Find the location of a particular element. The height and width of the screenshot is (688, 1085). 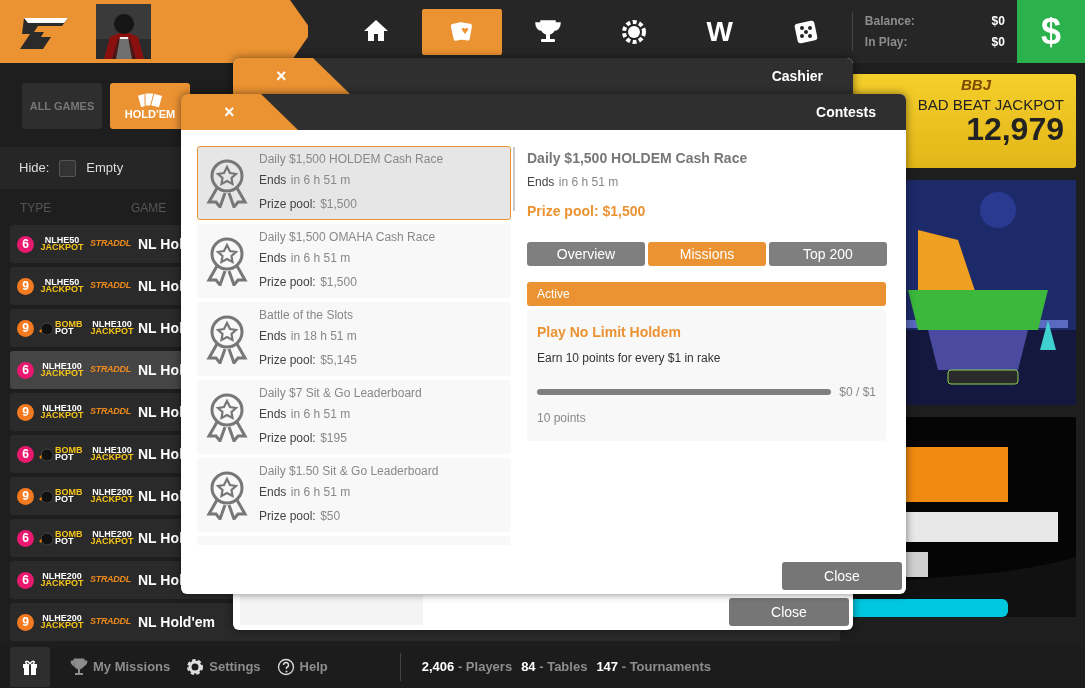

nav-tab is located at coordinates (461, 31).